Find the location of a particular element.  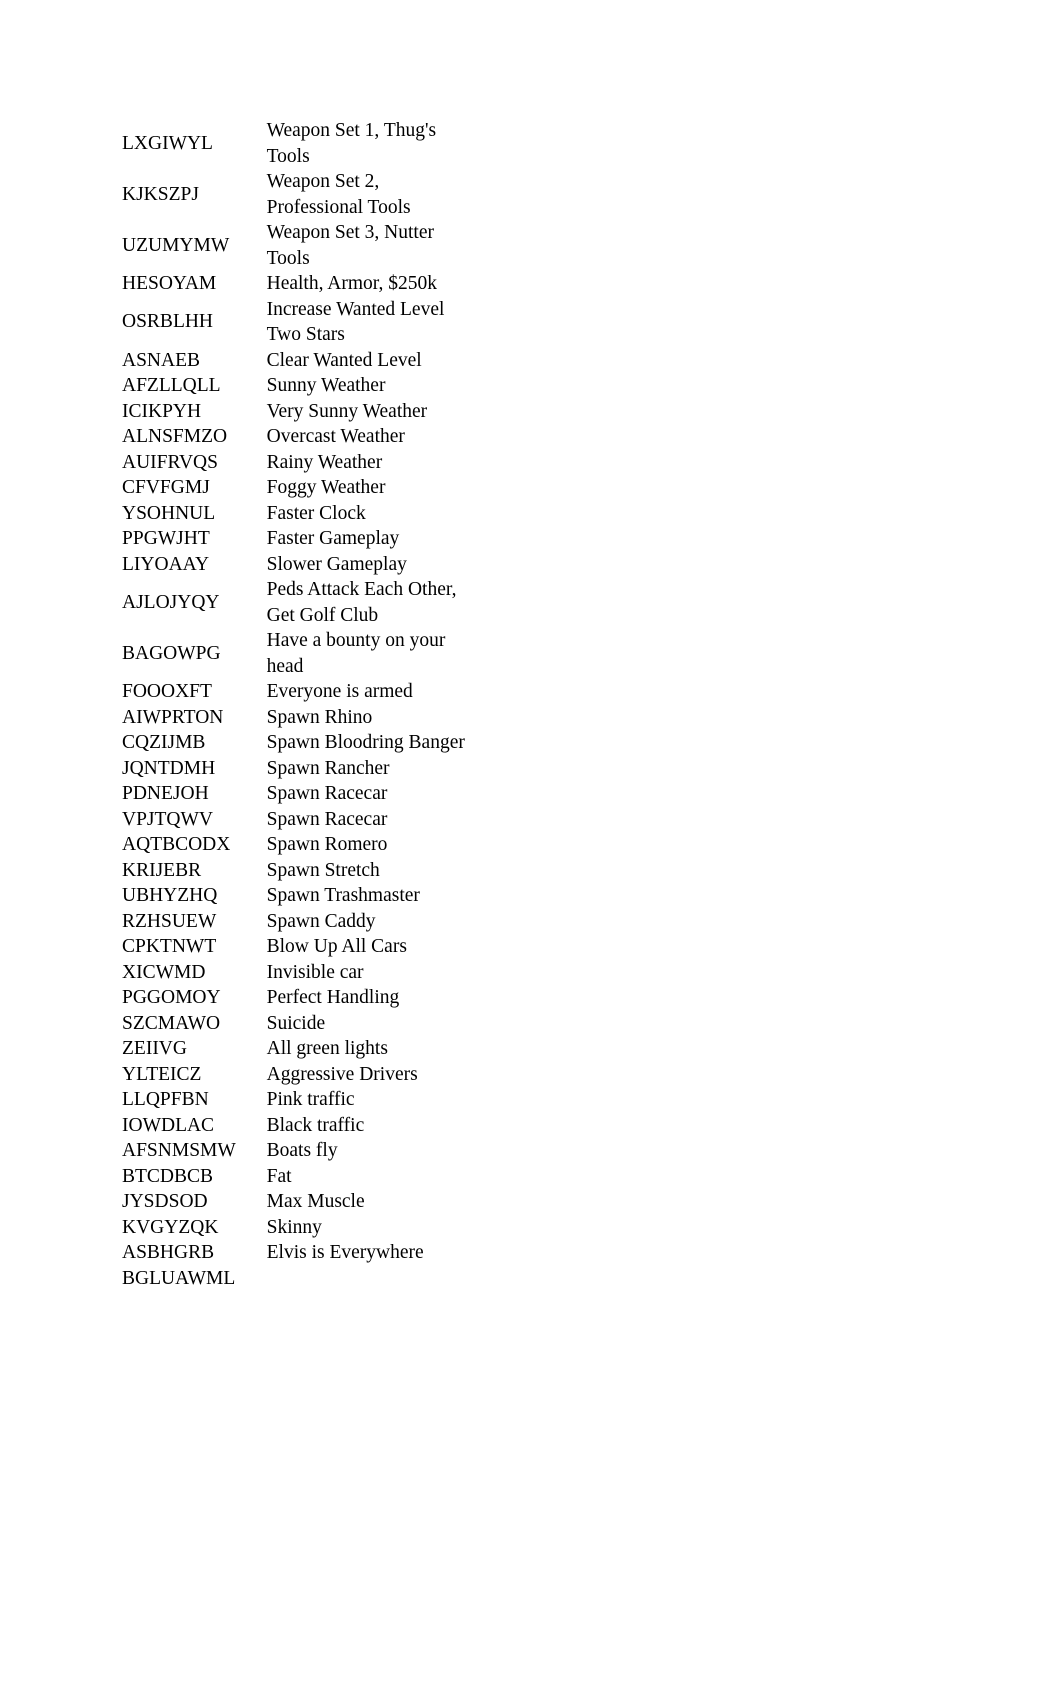

cheat-code-cell: BTCDBCB is located at coordinates (168, 1176).